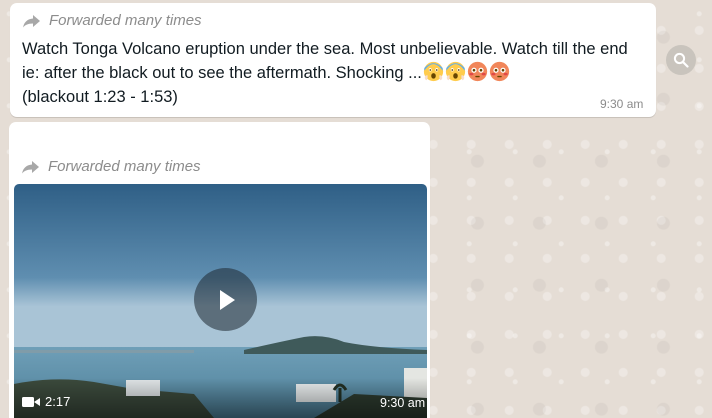 Image resolution: width=712 pixels, height=418 pixels. What do you see at coordinates (220, 398) in the screenshot?
I see `video-overlay-gradient` at bounding box center [220, 398].